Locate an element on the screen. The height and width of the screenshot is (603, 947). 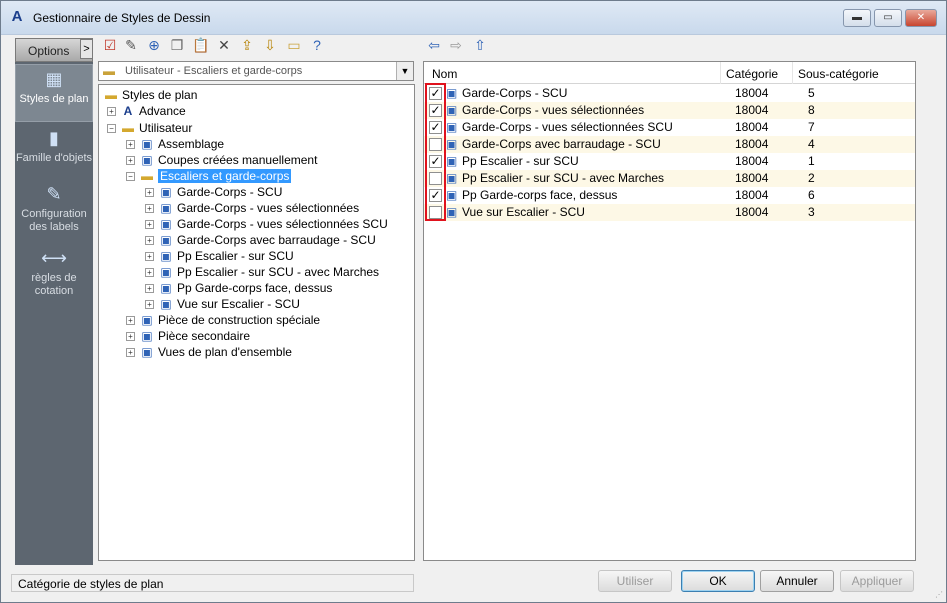
tree-node: + ▣ Assemblage is located at coordinates (175, 144).